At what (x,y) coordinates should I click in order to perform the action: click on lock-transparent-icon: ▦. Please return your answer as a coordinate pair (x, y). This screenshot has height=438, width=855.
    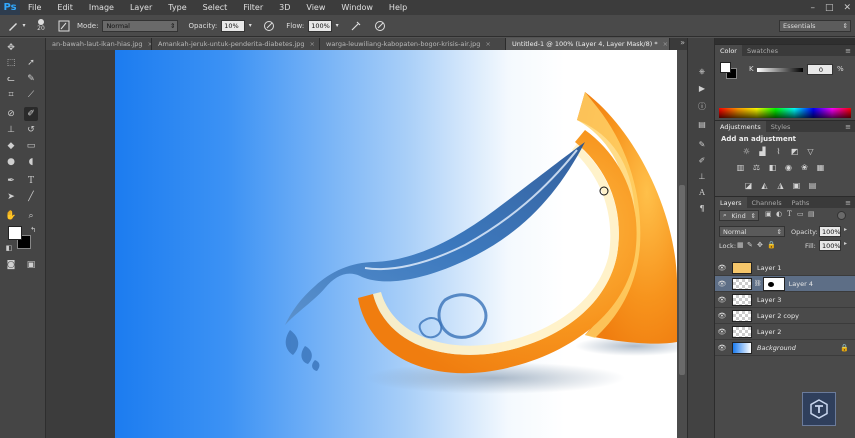
    Looking at the image, I should click on (740, 245).